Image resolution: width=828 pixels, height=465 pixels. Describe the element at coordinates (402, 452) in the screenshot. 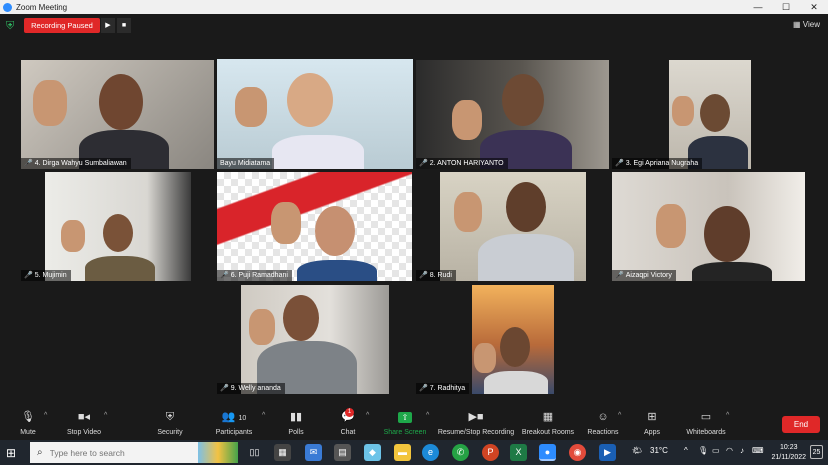

I see `file-explorer-icon: ▬` at that location.